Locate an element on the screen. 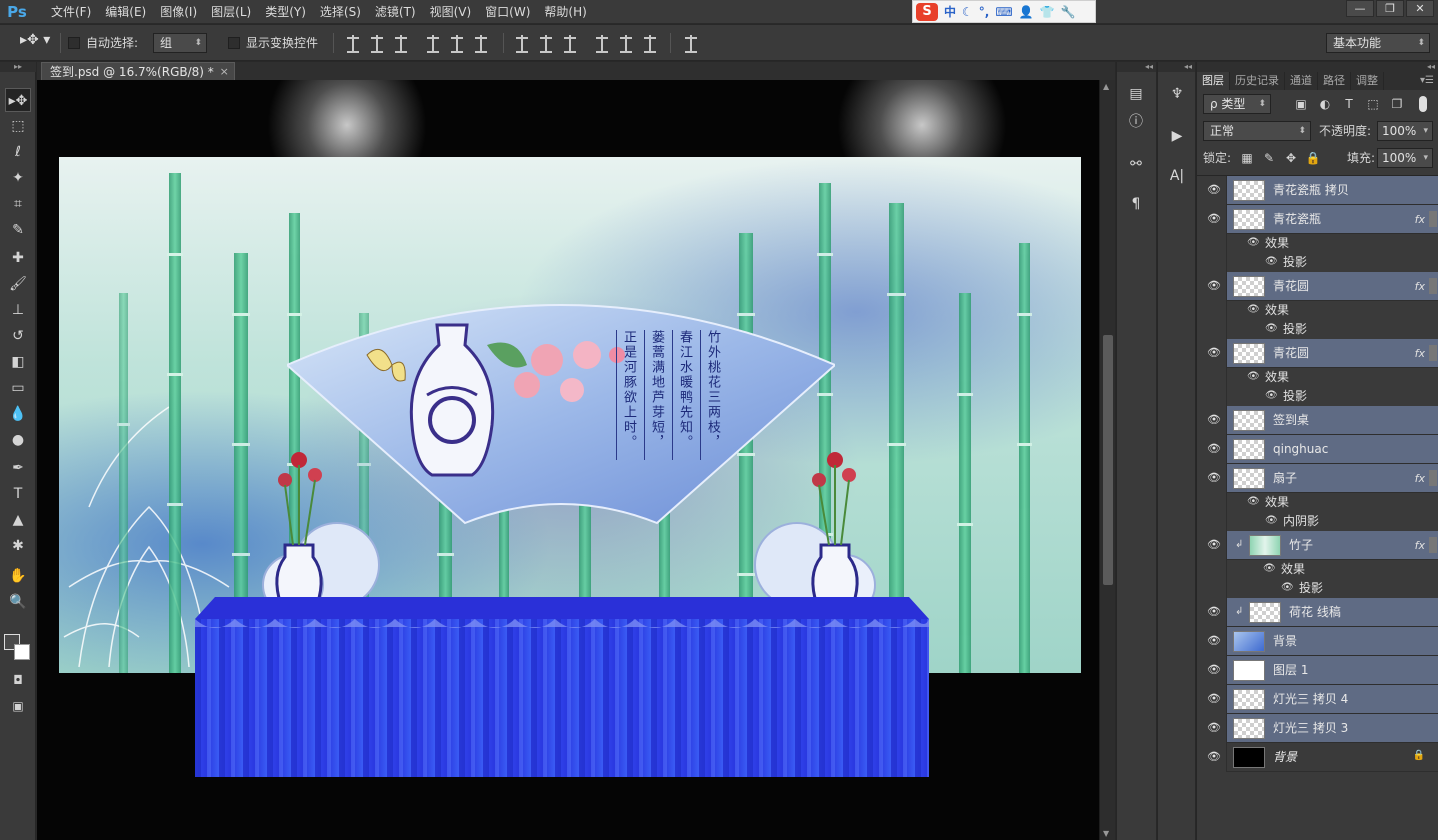 Image resolution: width=1438 pixels, height=840 pixels. align-vcenter-icon is located at coordinates (377, 44).